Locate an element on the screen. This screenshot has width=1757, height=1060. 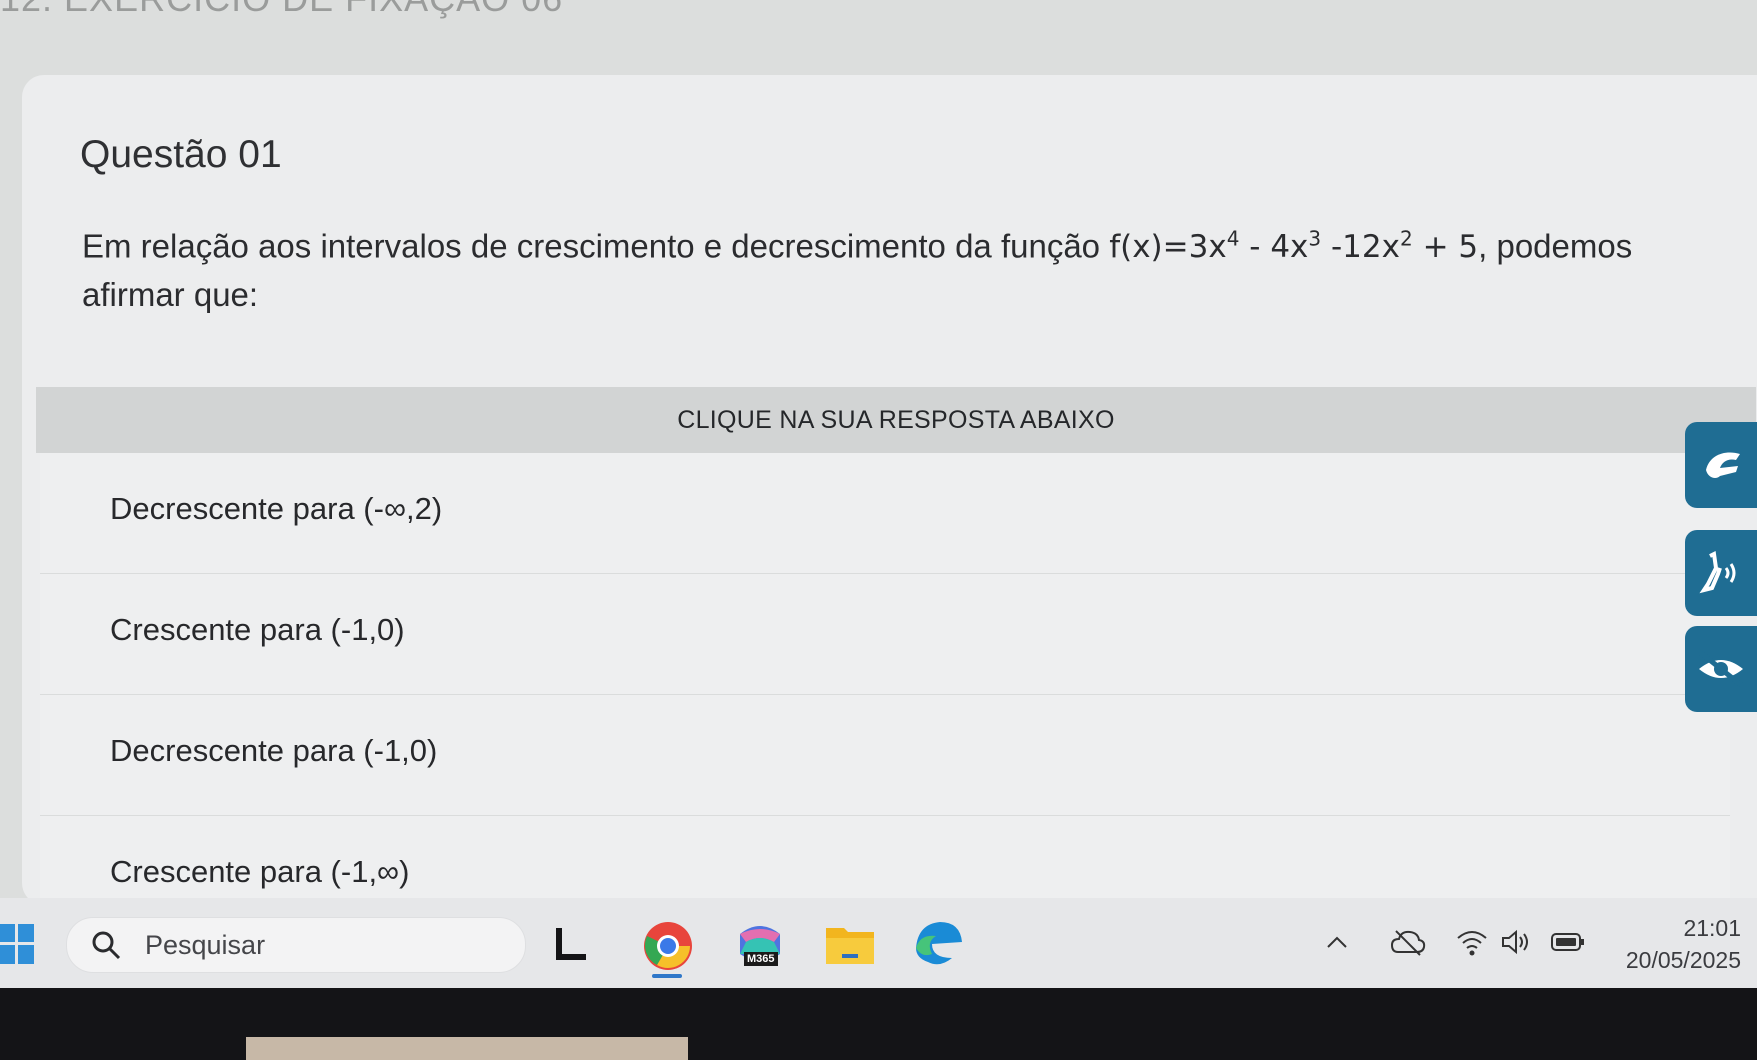
audio-button is located at coordinates (1721, 573).